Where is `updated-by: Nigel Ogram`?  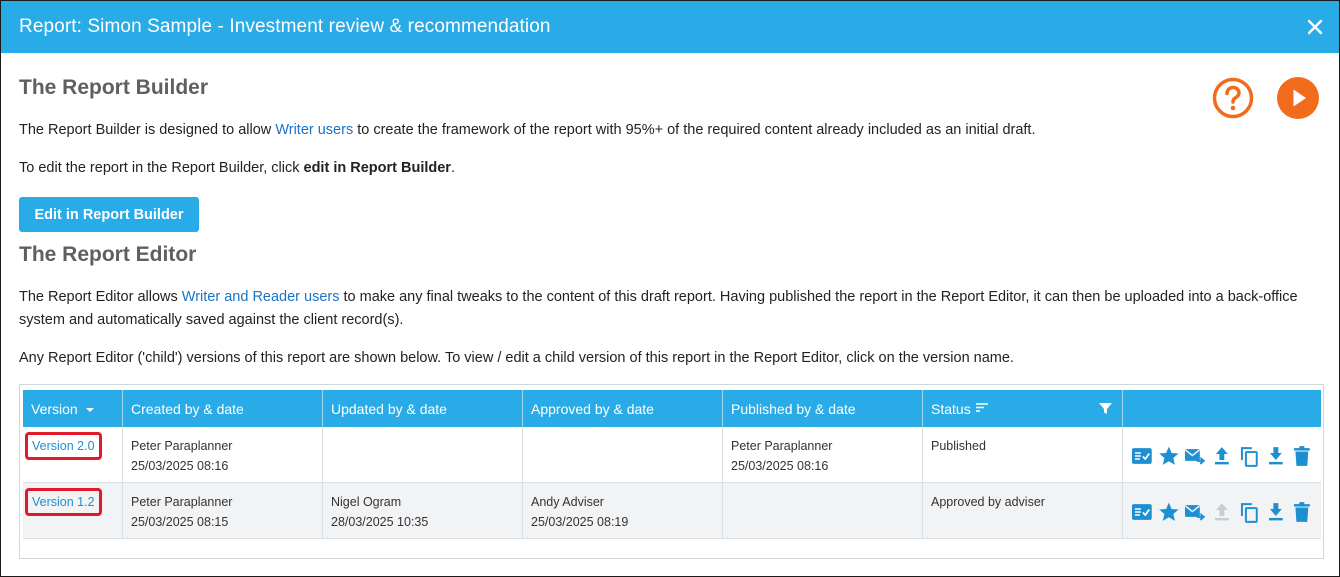 updated-by: Nigel Ogram is located at coordinates (366, 502).